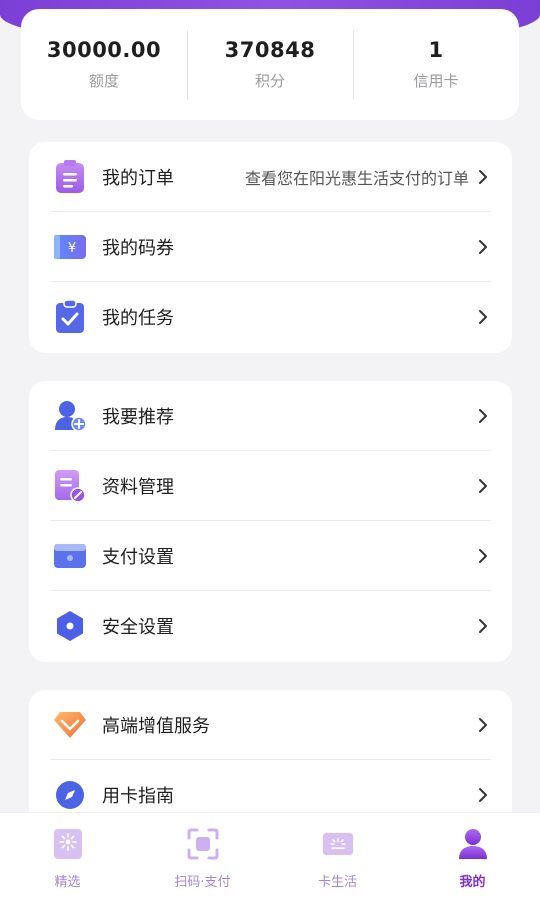  I want to click on tab-featured: 精选, so click(67, 855).